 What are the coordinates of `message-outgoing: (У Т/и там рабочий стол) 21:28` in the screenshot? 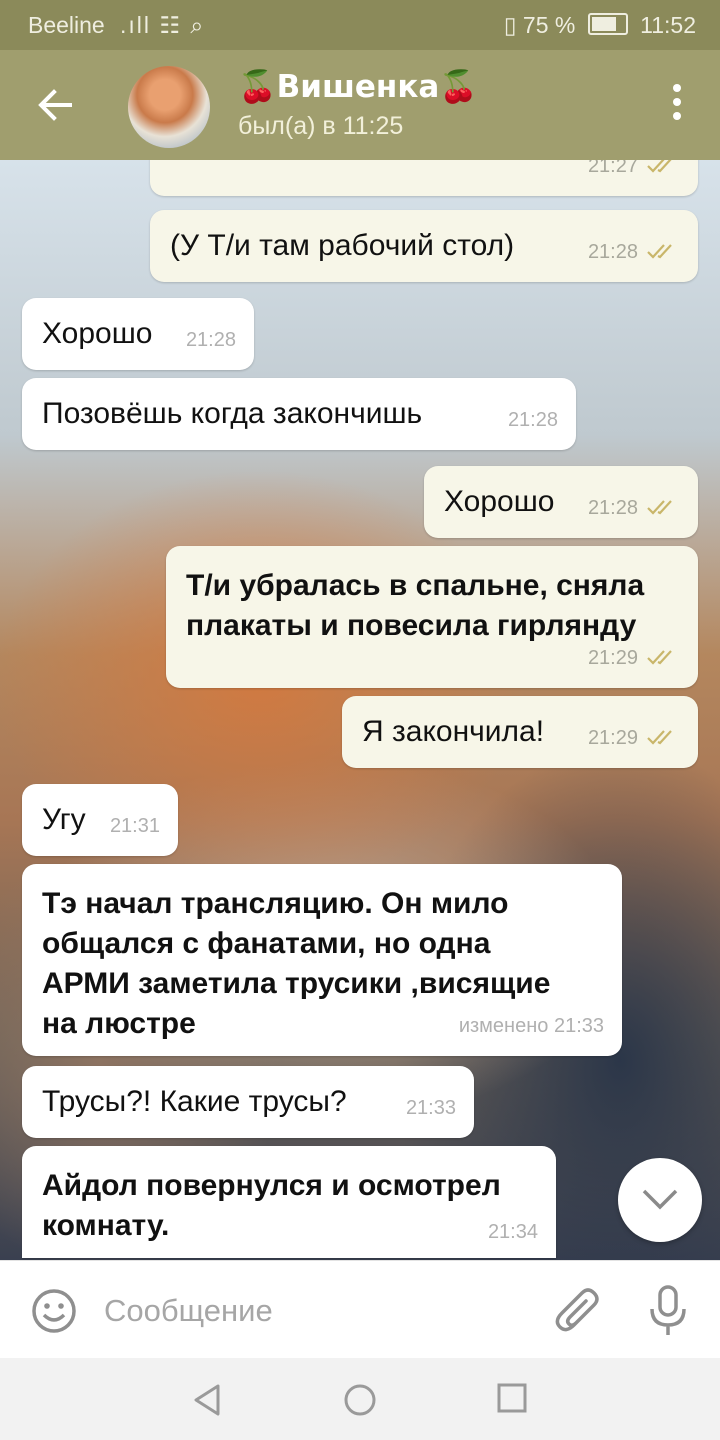 It's located at (424, 246).